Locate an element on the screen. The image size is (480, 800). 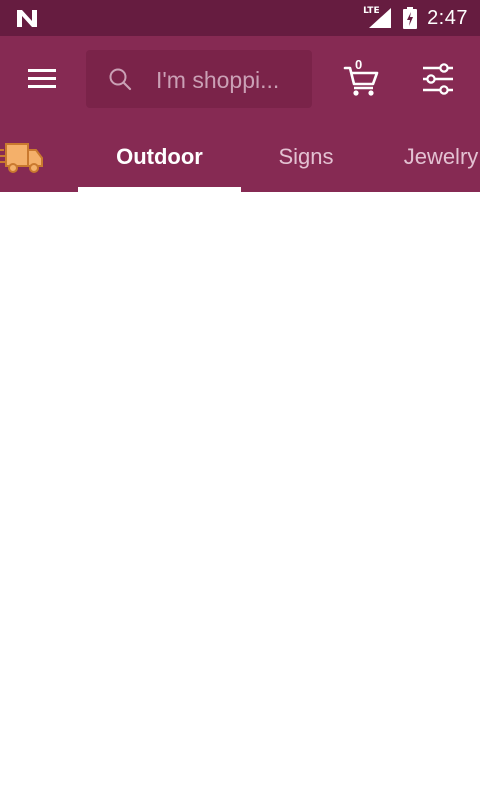
tab-outdoor: Outdoor is located at coordinates (159, 157).